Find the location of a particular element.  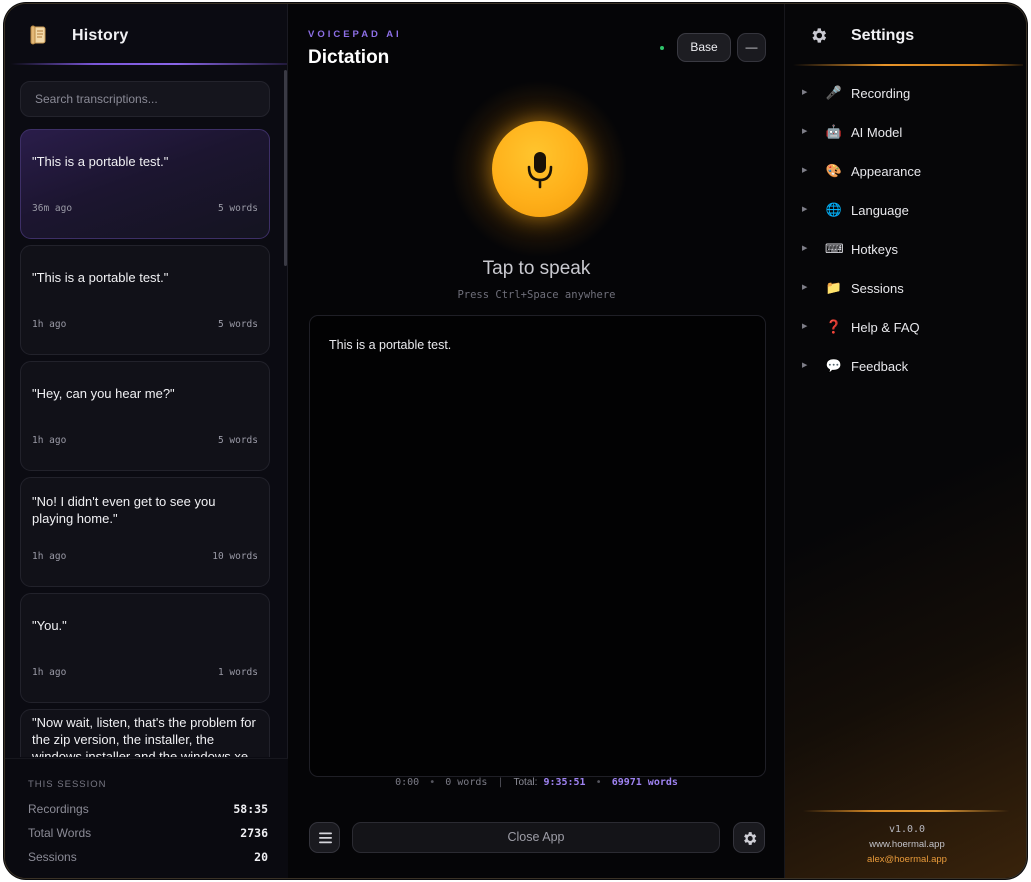

history-header: History is located at coordinates (146, 35).